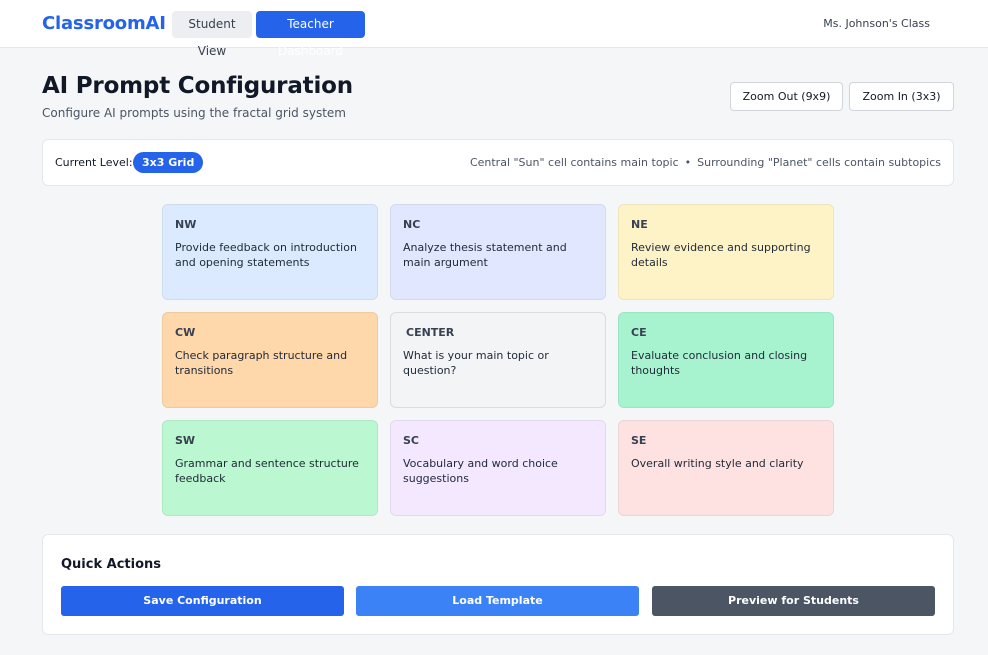 Image resolution: width=988 pixels, height=655 pixels. What do you see at coordinates (793, 601) in the screenshot?
I see `preview-for-students-button: Preview for Students` at bounding box center [793, 601].